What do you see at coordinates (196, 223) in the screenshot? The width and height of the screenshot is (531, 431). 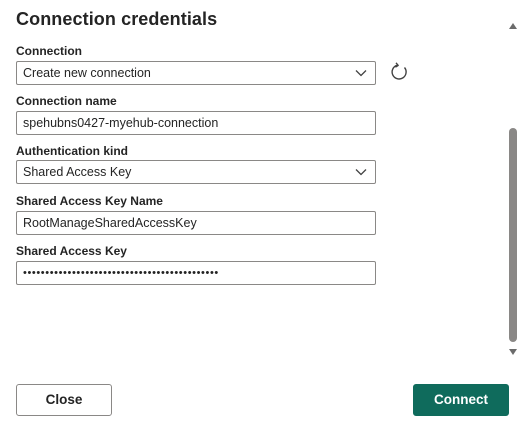 I see `sas-key-name-input: RootManageSharedAccessKey` at bounding box center [196, 223].